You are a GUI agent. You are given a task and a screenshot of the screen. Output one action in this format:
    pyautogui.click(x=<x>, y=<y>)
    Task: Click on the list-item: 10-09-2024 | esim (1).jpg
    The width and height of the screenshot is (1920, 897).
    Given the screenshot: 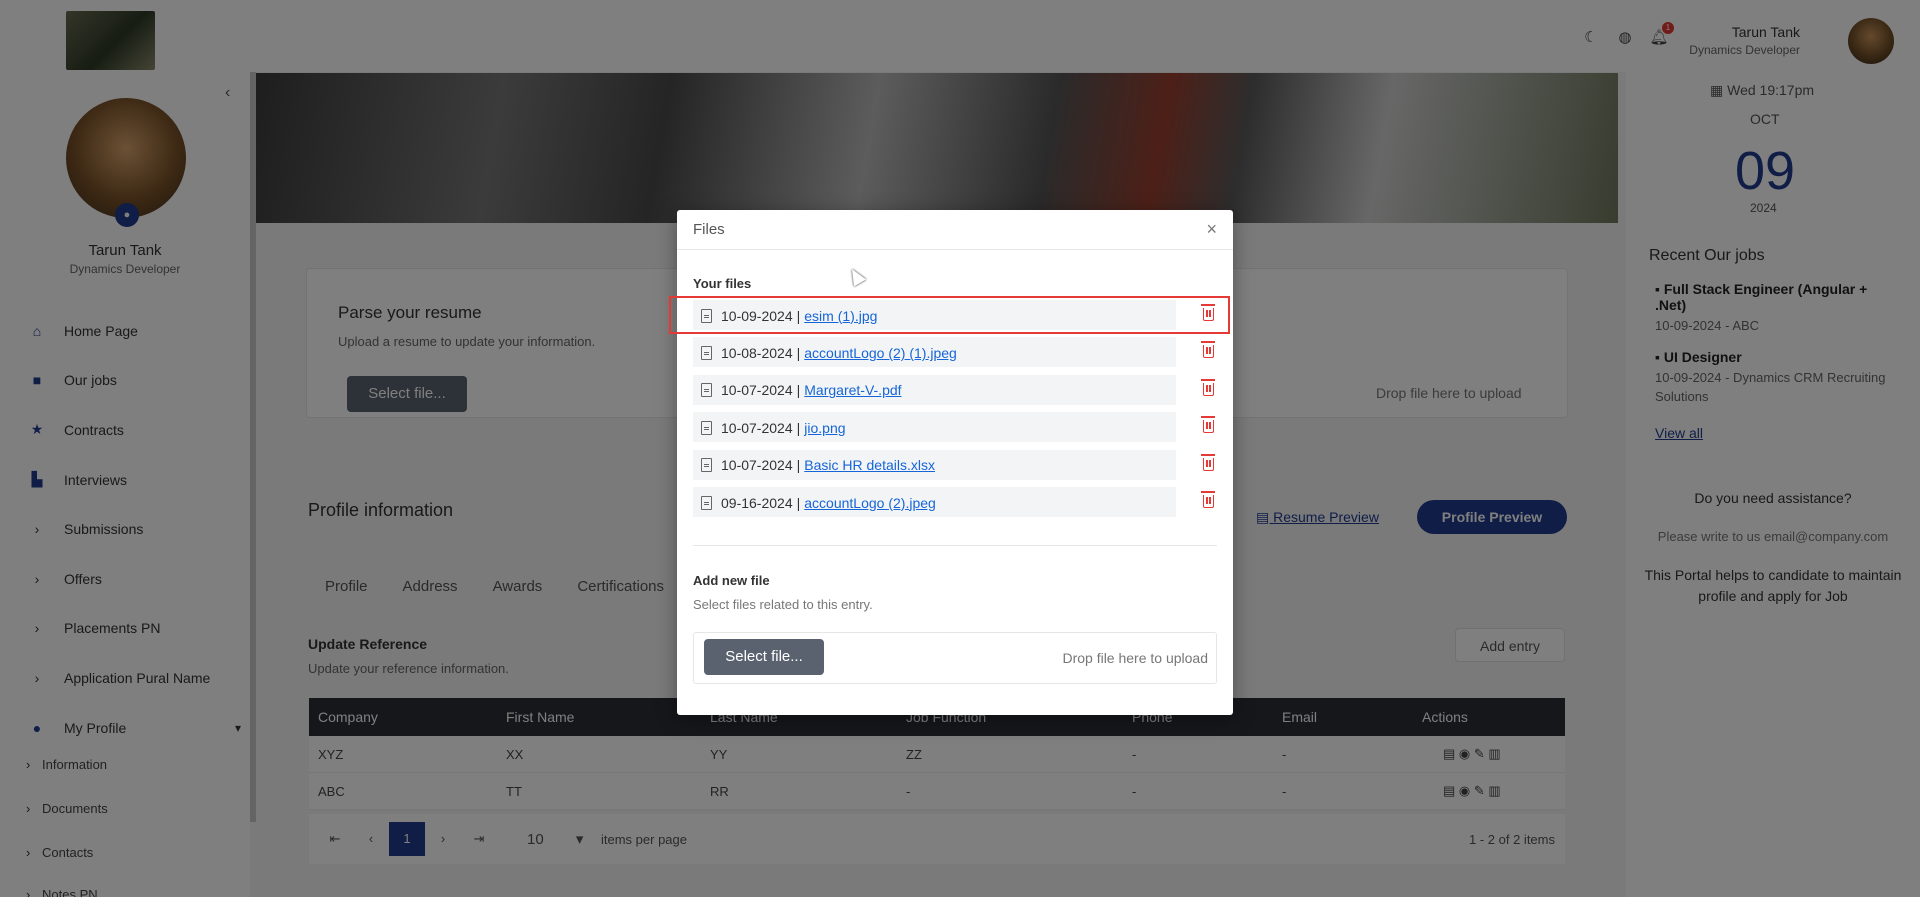 What is the action you would take?
    pyautogui.click(x=954, y=315)
    